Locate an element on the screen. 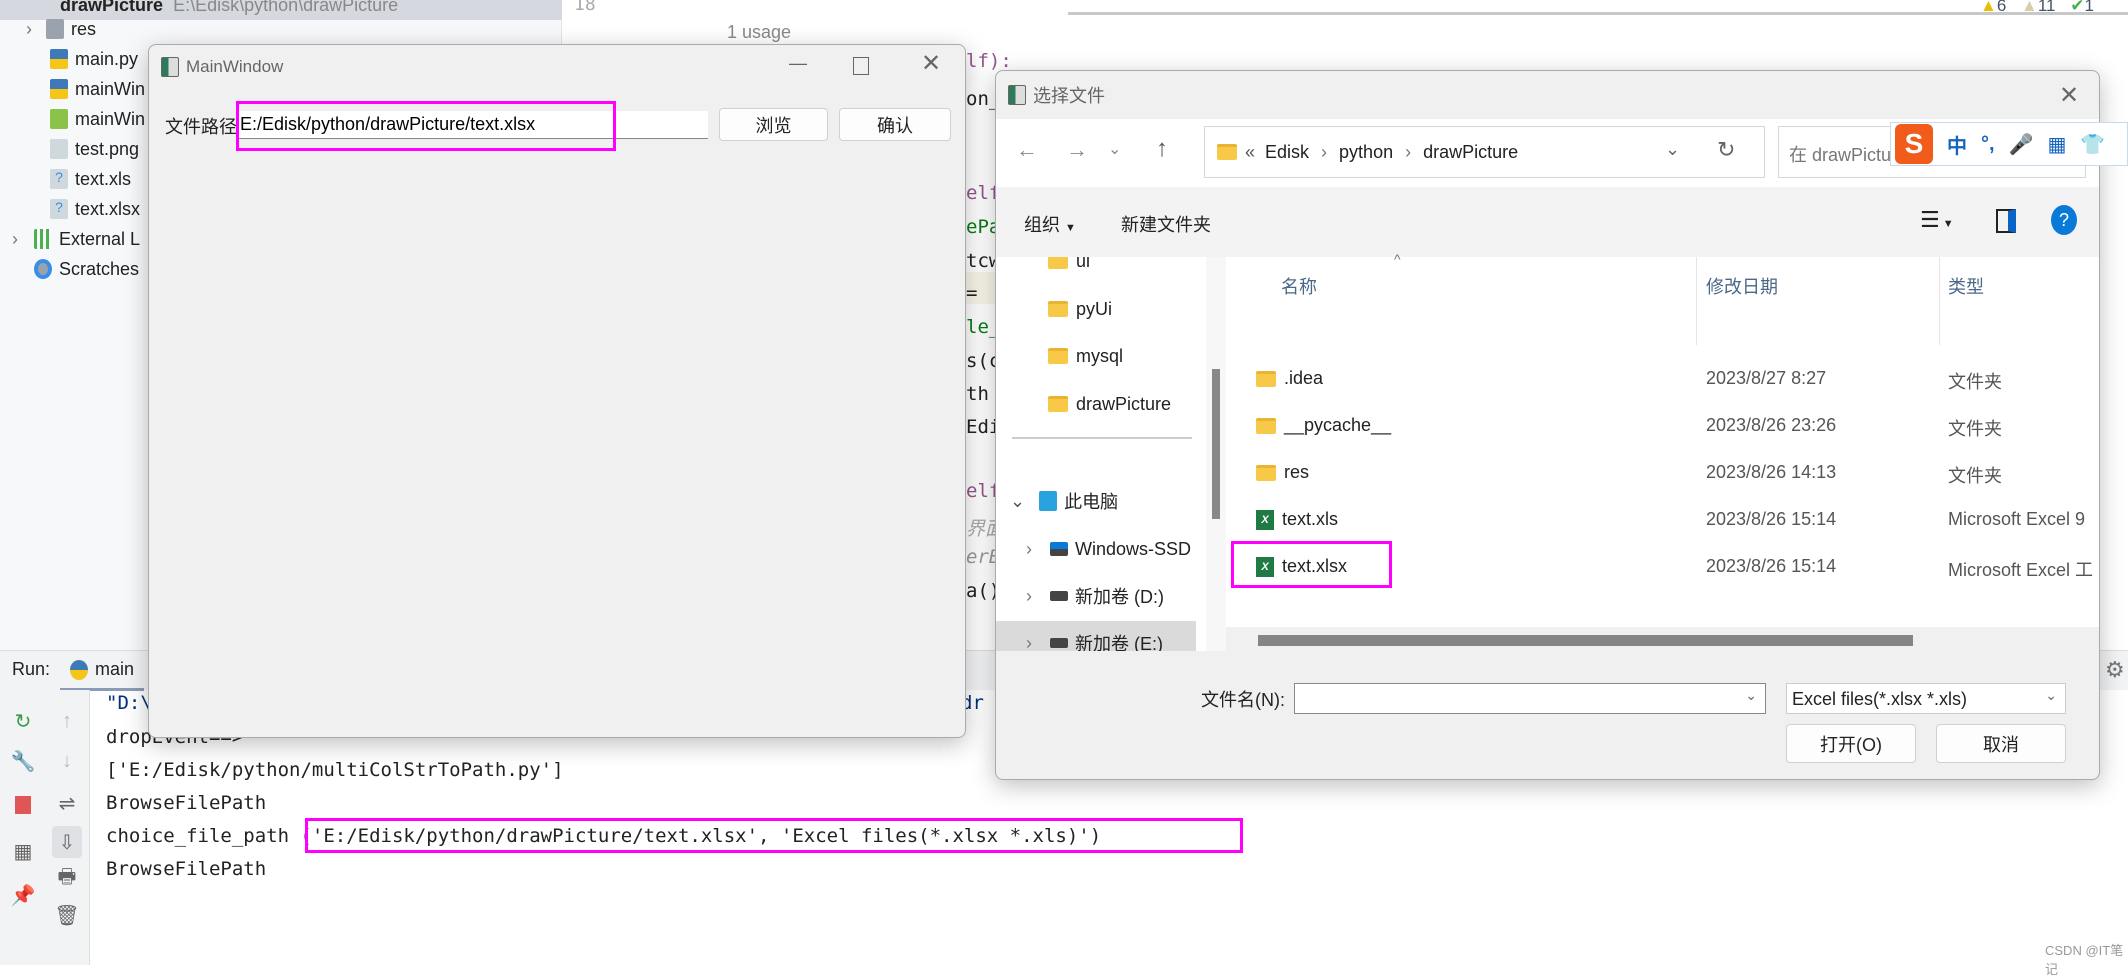 The width and height of the screenshot is (2128, 978). wrench-icon: 🔧 is located at coordinates (23, 761).